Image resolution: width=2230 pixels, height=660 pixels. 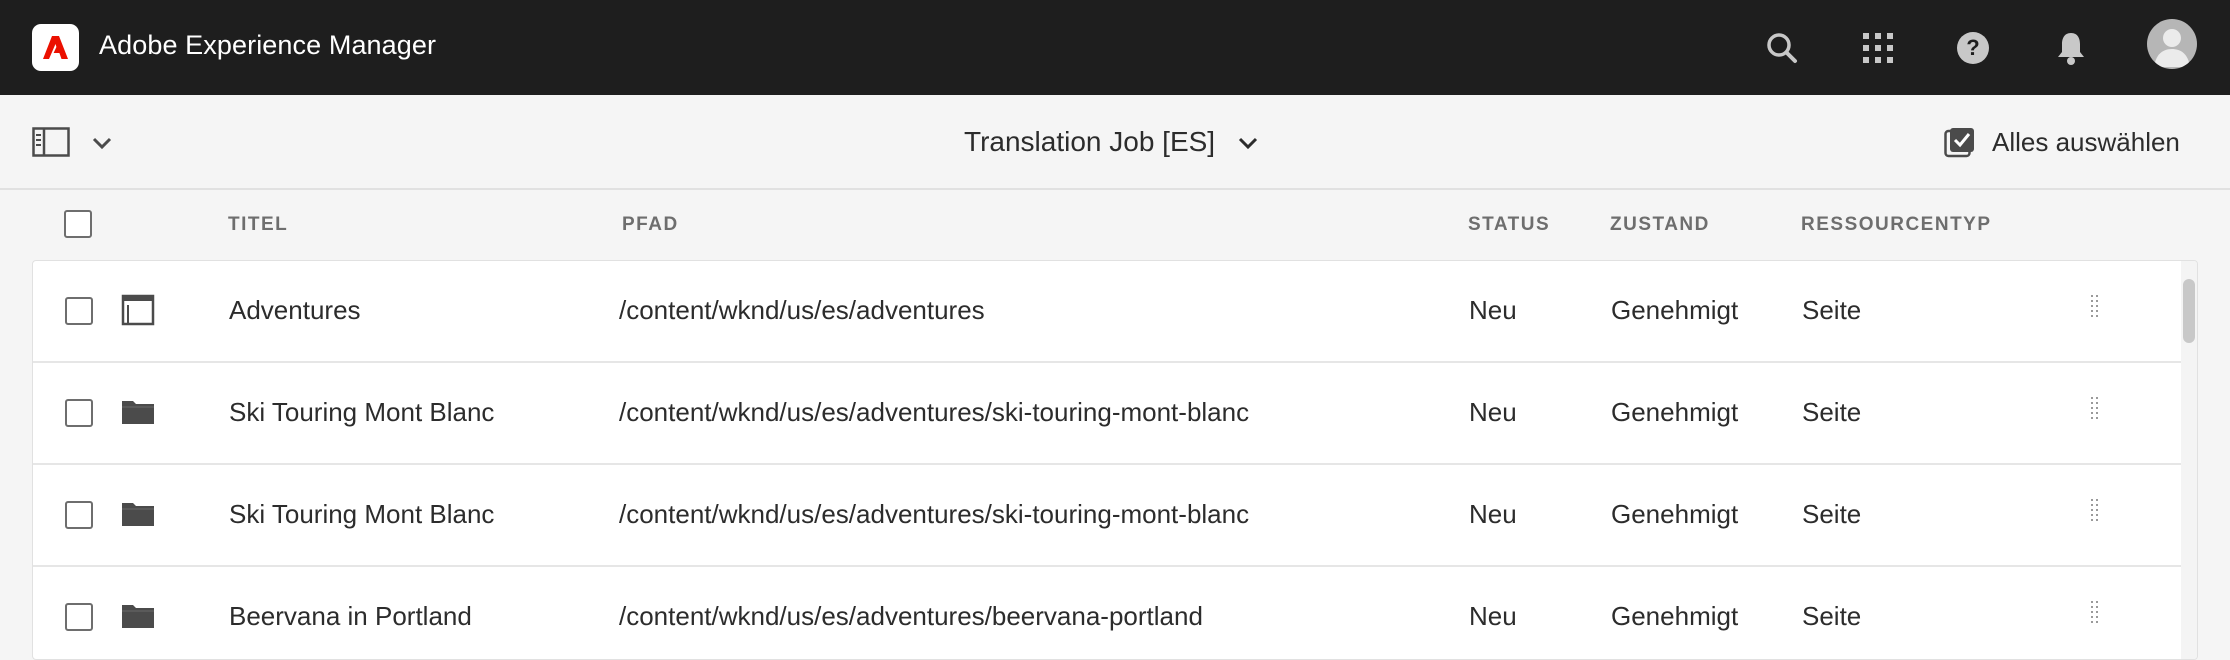 What do you see at coordinates (295, 310) in the screenshot?
I see `row-title: Adventures` at bounding box center [295, 310].